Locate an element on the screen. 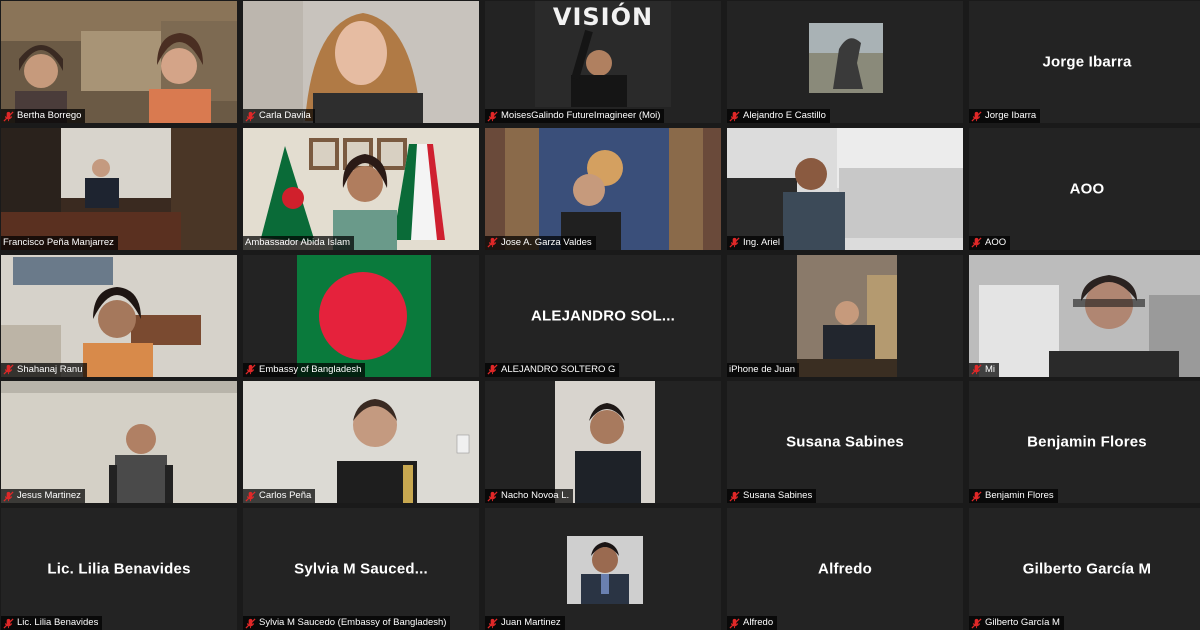 Image resolution: width=1200 pixels, height=630 pixels. participant-name-bar: Jesus Martinez is located at coordinates (43, 496).